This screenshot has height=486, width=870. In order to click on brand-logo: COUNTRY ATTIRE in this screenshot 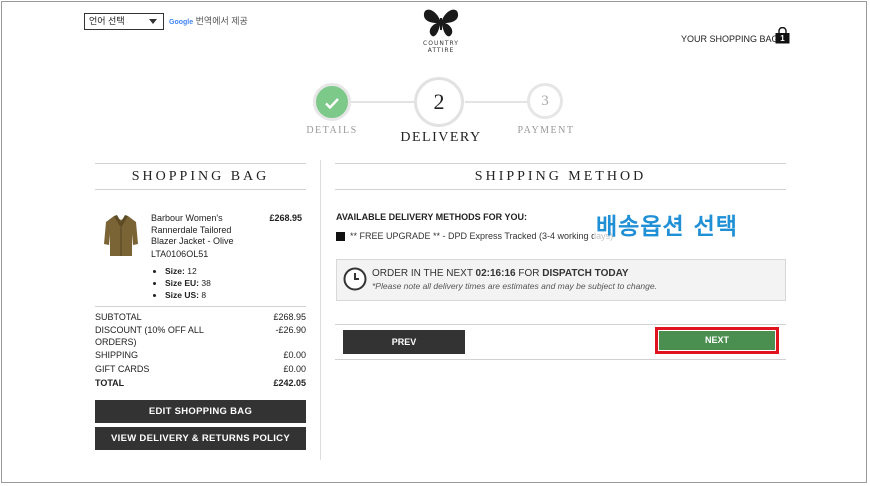, I will do `click(441, 31)`.